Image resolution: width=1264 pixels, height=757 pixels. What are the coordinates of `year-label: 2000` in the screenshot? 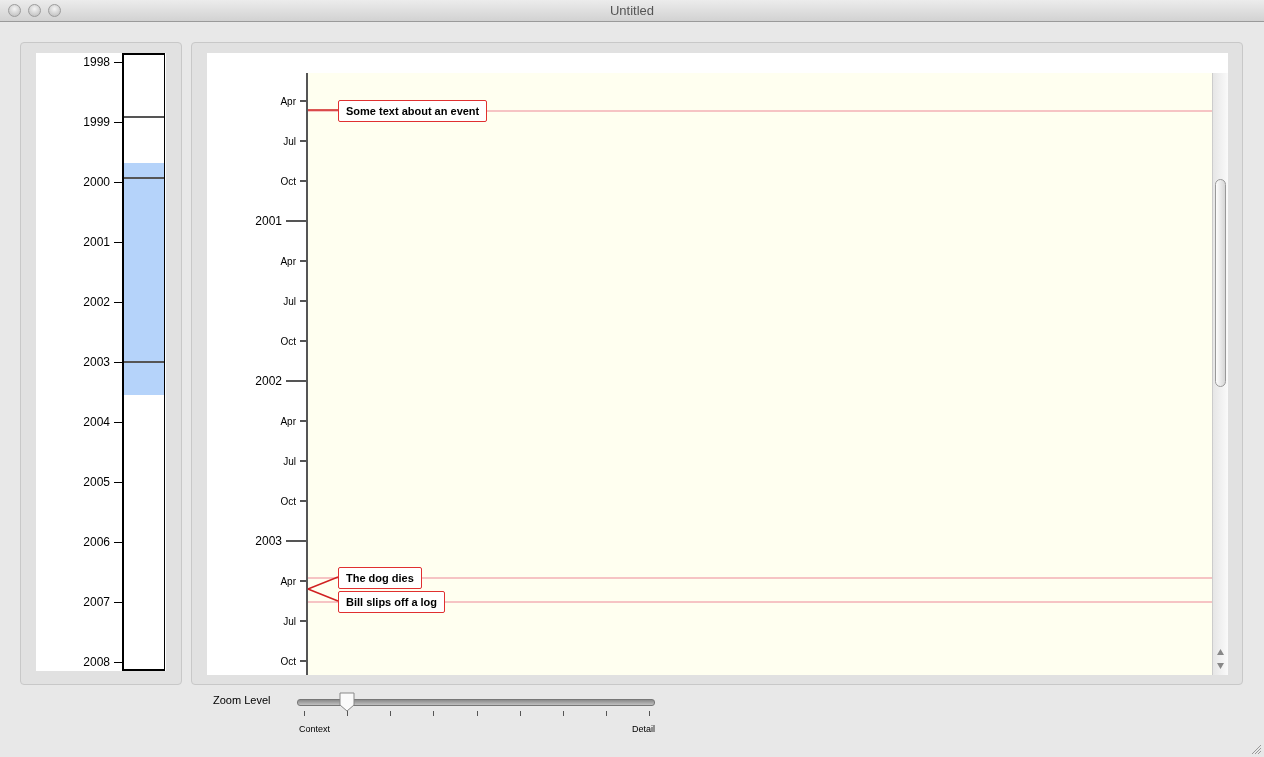 It's located at (96, 182).